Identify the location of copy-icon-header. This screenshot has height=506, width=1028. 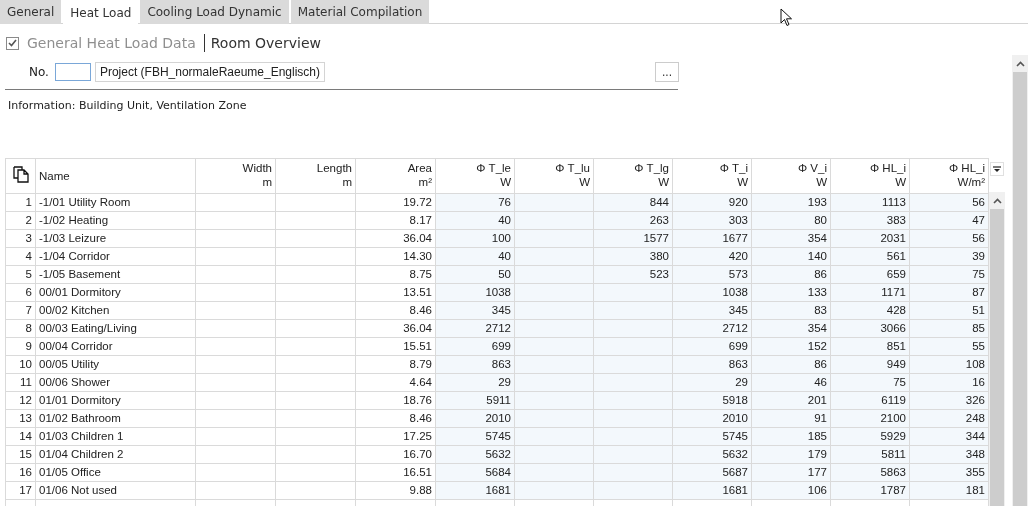
(20, 176).